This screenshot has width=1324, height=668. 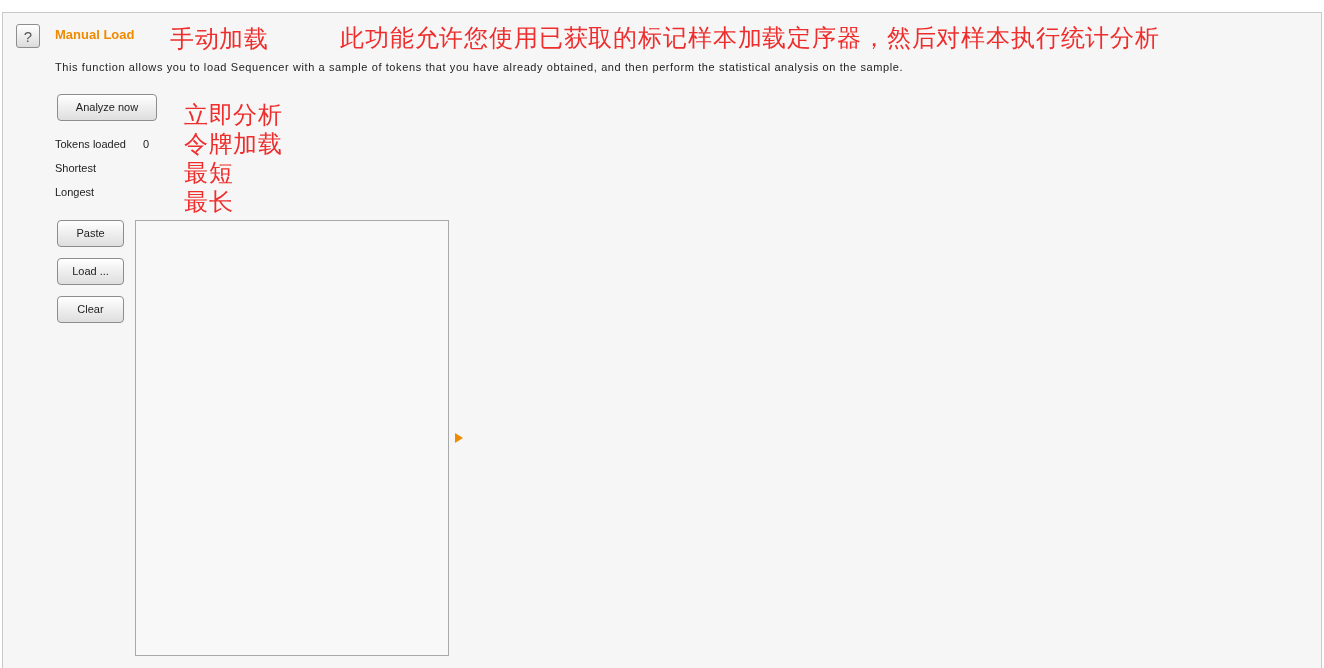 I want to click on stat-label: Shortest, so click(x=76, y=168).